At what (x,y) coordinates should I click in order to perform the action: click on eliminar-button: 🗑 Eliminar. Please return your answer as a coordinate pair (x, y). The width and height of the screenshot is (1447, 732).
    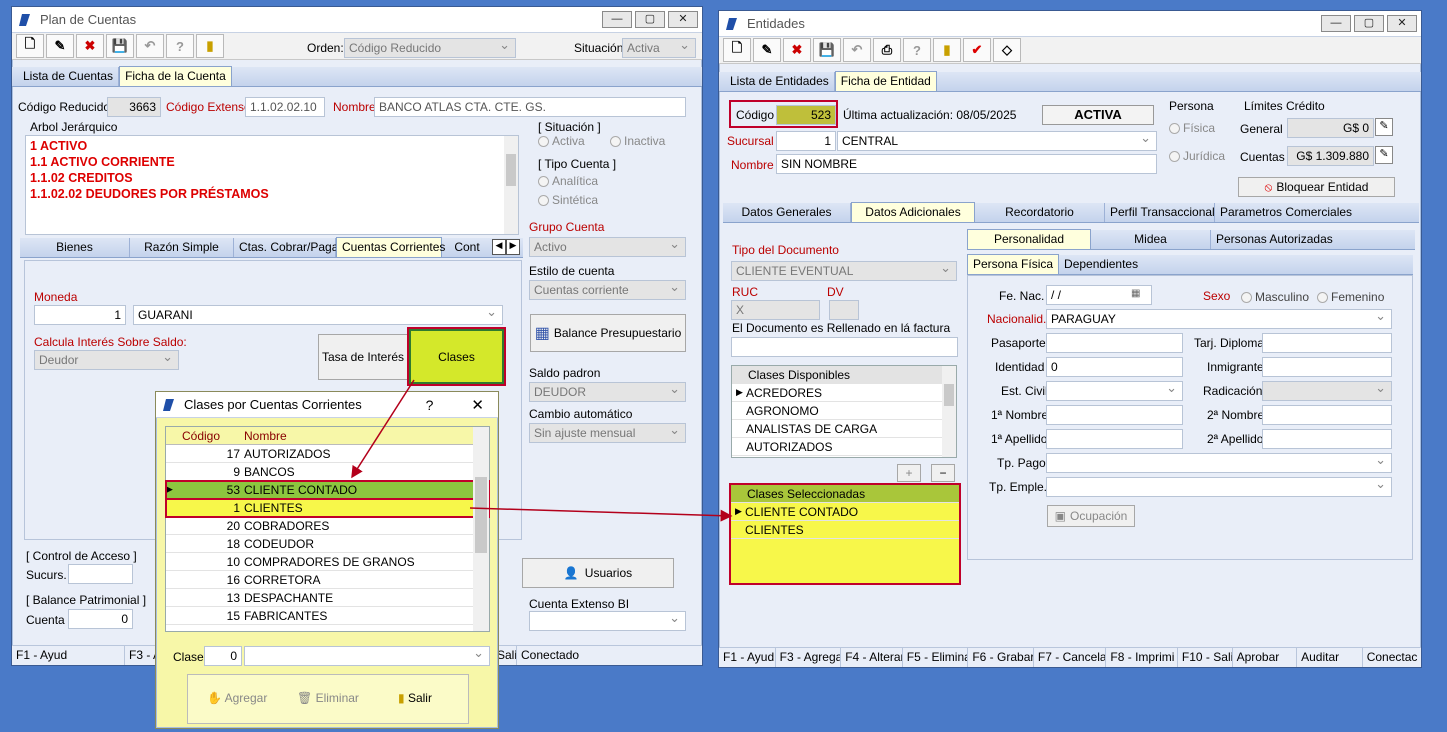
    Looking at the image, I should click on (328, 698).